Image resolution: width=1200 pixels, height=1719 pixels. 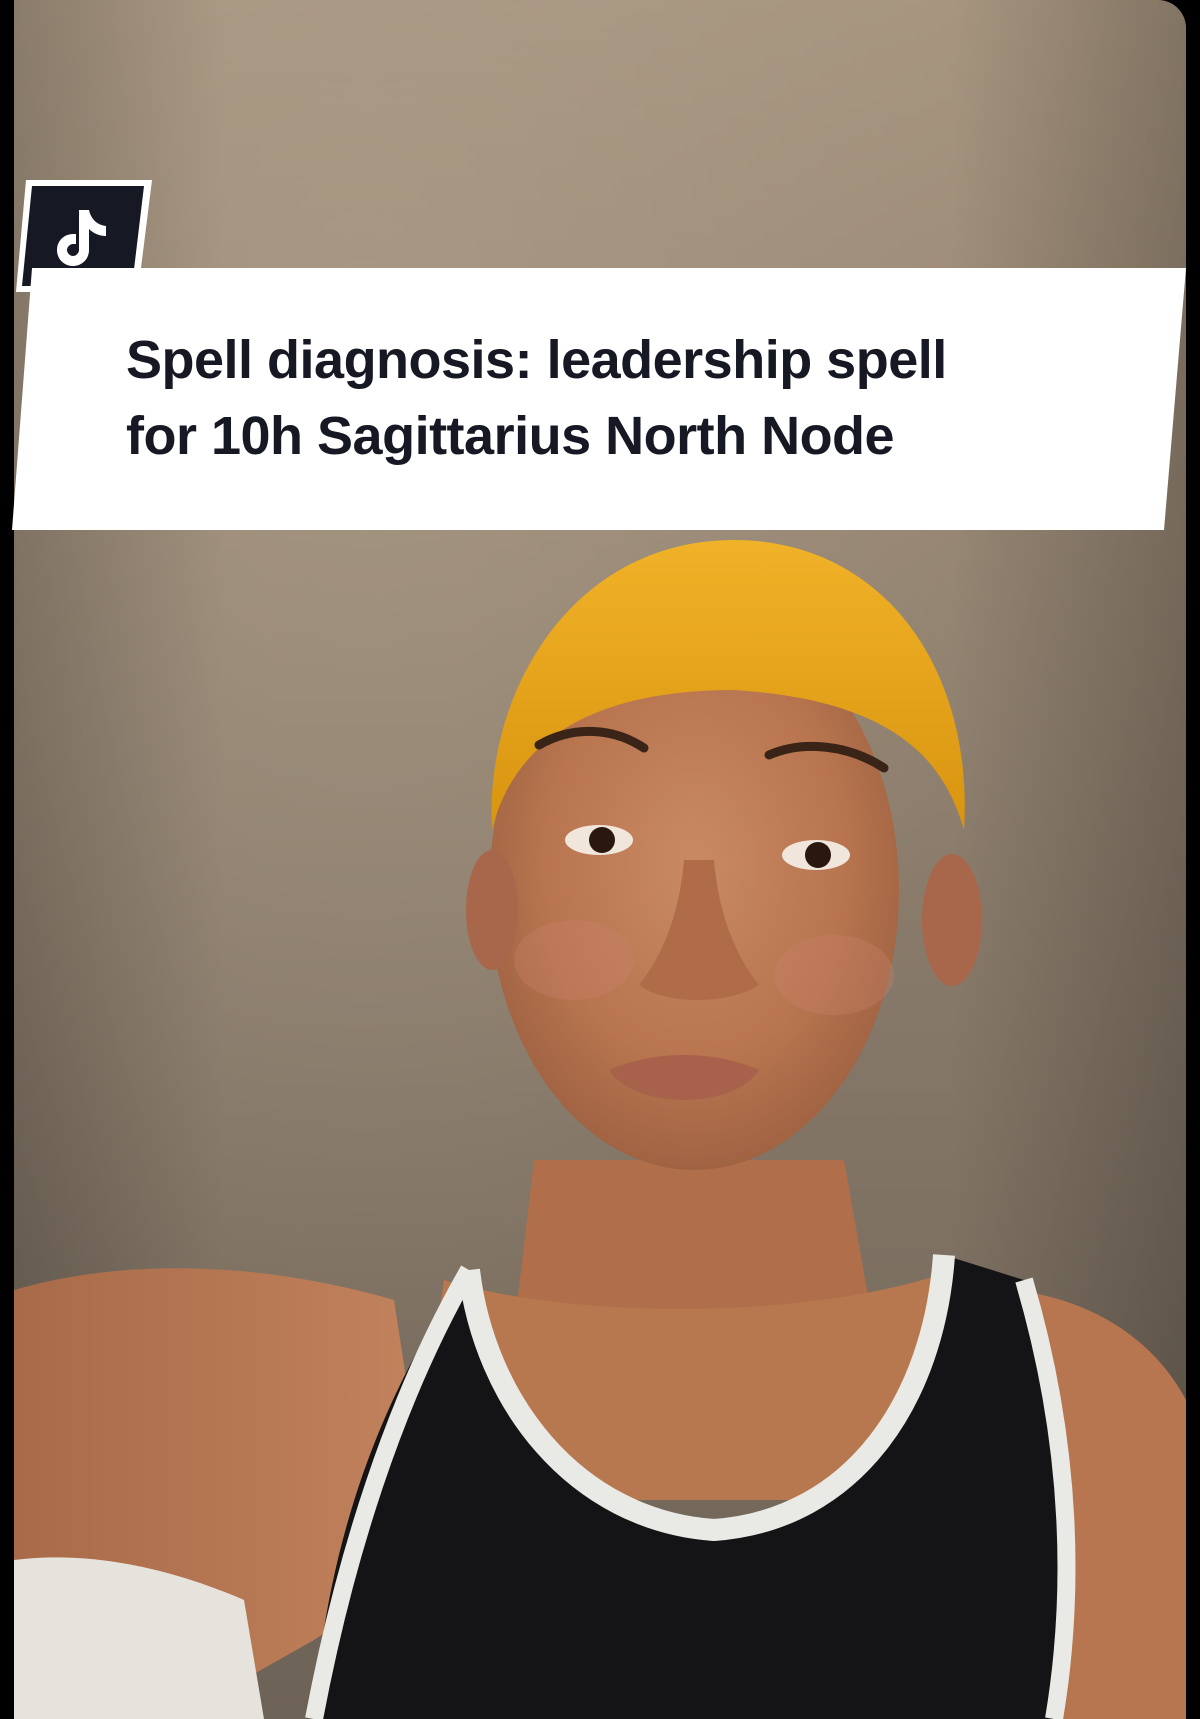 What do you see at coordinates (510, 436) in the screenshot?
I see `caption-line-2: for 10h Sagittarius North Node` at bounding box center [510, 436].